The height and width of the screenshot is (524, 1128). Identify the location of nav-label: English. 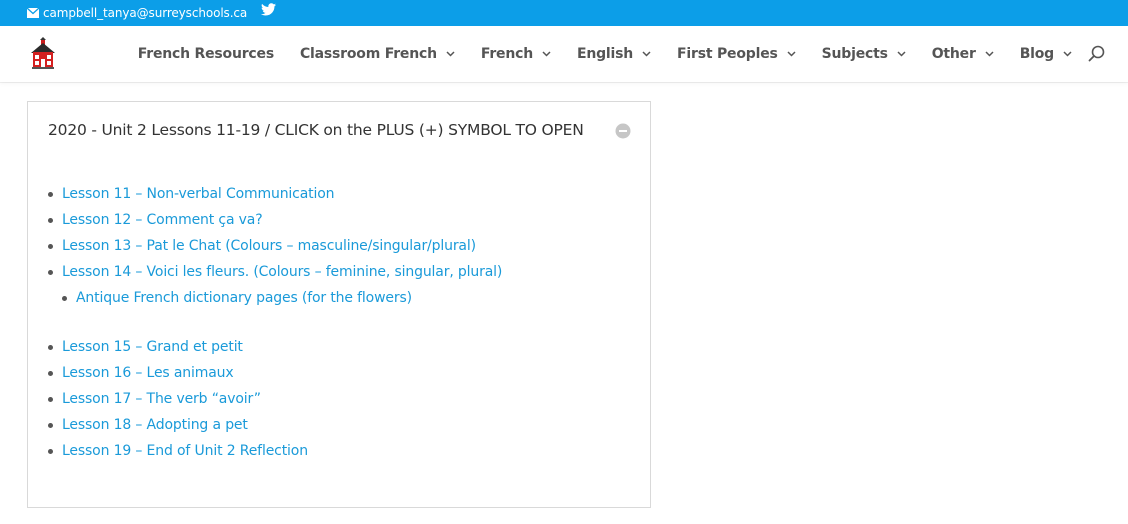
(605, 54).